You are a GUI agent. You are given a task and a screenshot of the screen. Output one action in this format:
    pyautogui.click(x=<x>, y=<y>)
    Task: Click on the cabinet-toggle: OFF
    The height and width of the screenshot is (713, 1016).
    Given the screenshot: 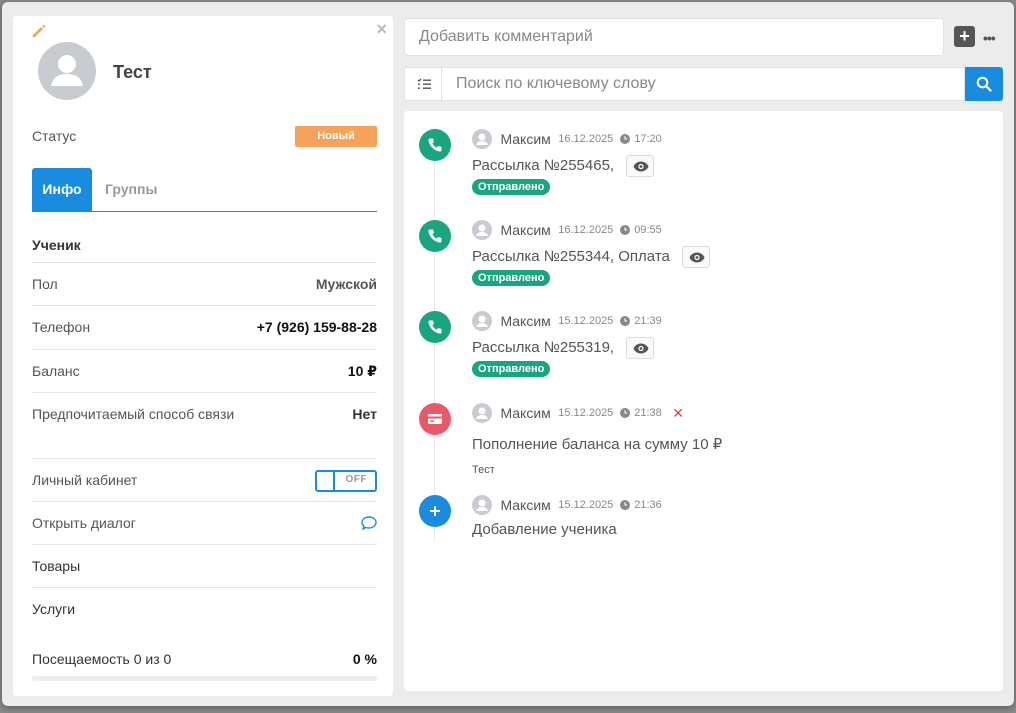 What is the action you would take?
    pyautogui.click(x=346, y=481)
    